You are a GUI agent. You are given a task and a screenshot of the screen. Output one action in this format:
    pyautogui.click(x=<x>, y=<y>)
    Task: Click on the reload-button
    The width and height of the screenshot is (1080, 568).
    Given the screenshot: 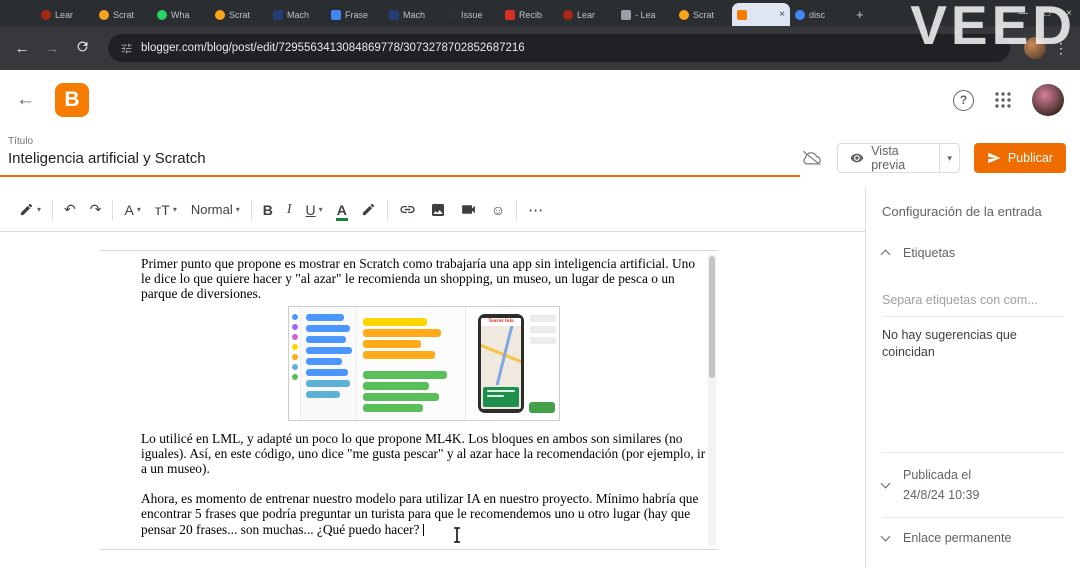 What is the action you would take?
    pyautogui.click(x=82, y=48)
    